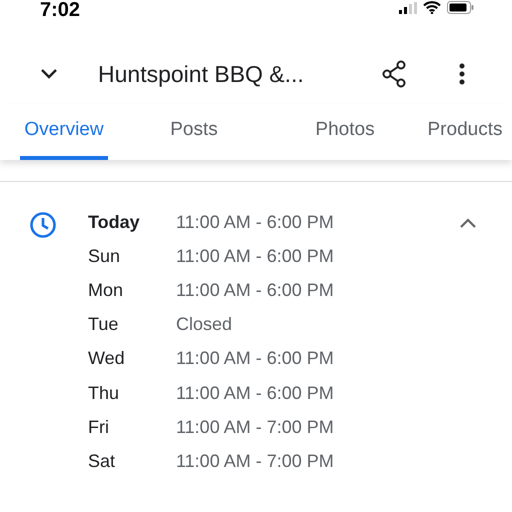 The height and width of the screenshot is (512, 512). What do you see at coordinates (60, 10) in the screenshot?
I see `status-time: 7:02` at bounding box center [60, 10].